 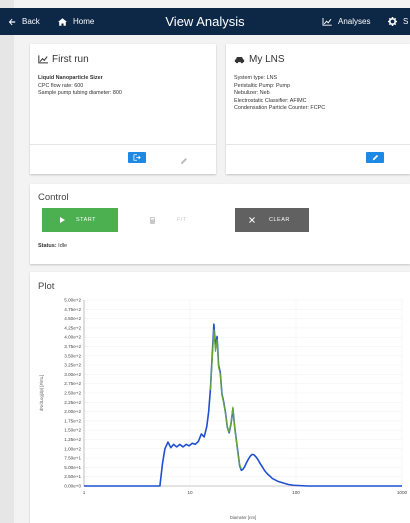 I want to click on clear-label: CLEAR, so click(x=279, y=220).